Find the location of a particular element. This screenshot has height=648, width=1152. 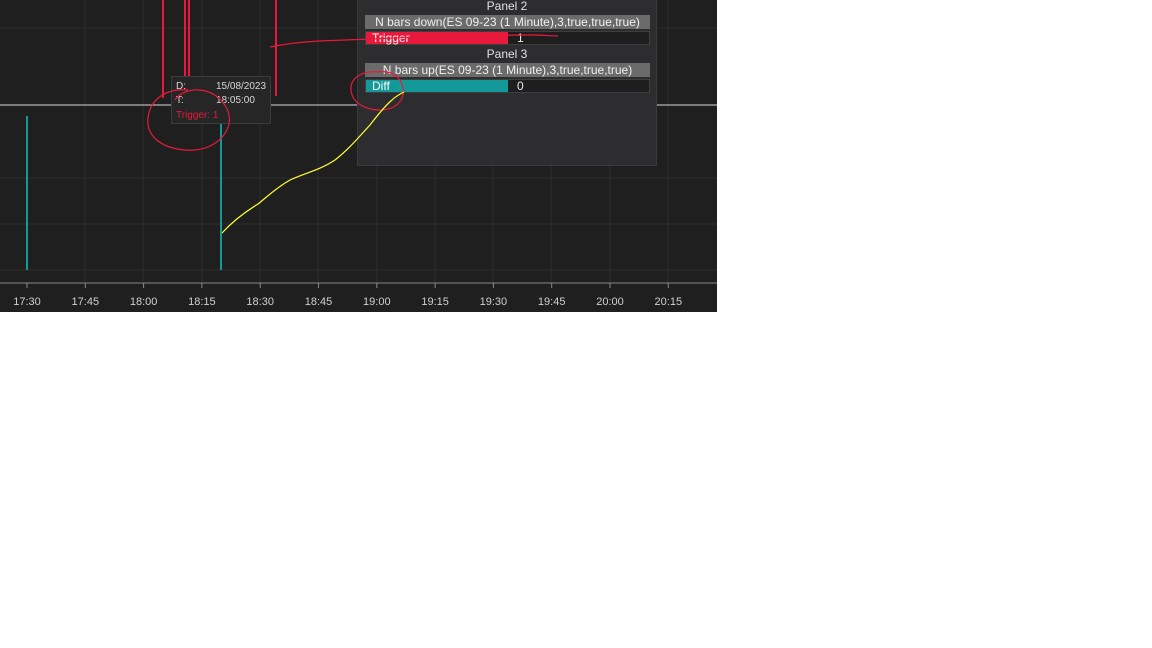

time-axis-label: 20:00 is located at coordinates (610, 302).